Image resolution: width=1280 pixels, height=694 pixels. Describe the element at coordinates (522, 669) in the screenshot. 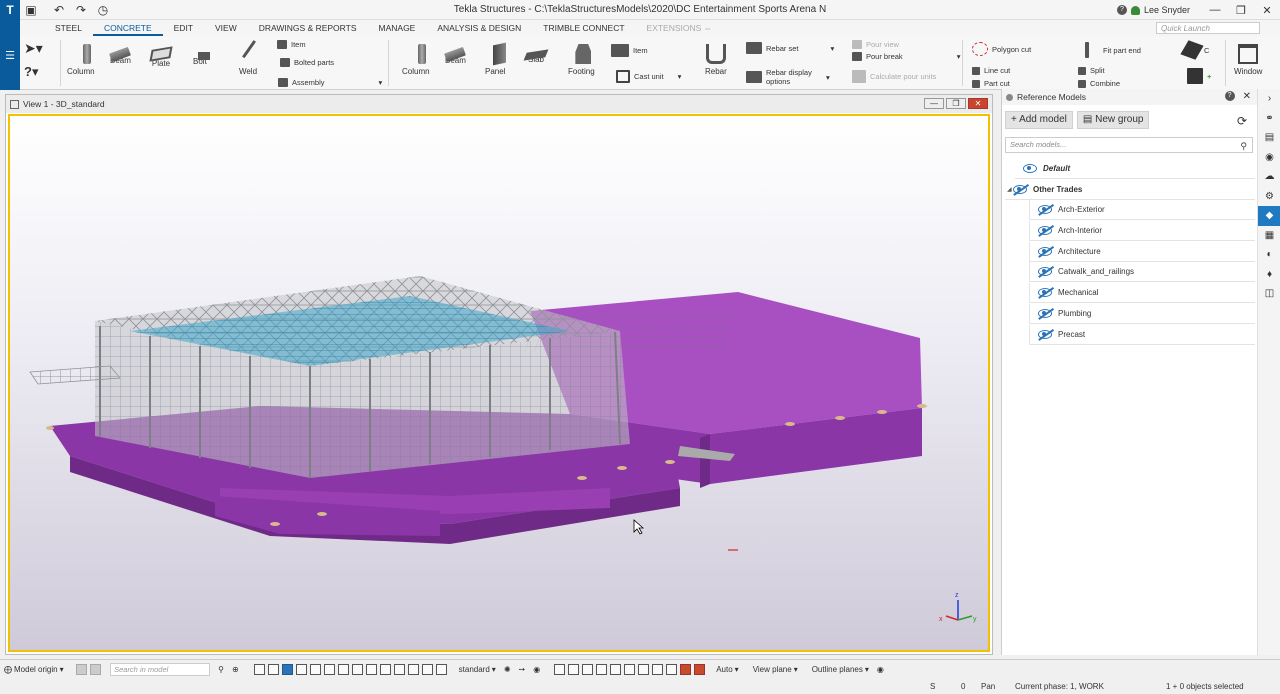

I see `snap-override-icon: ➙` at that location.